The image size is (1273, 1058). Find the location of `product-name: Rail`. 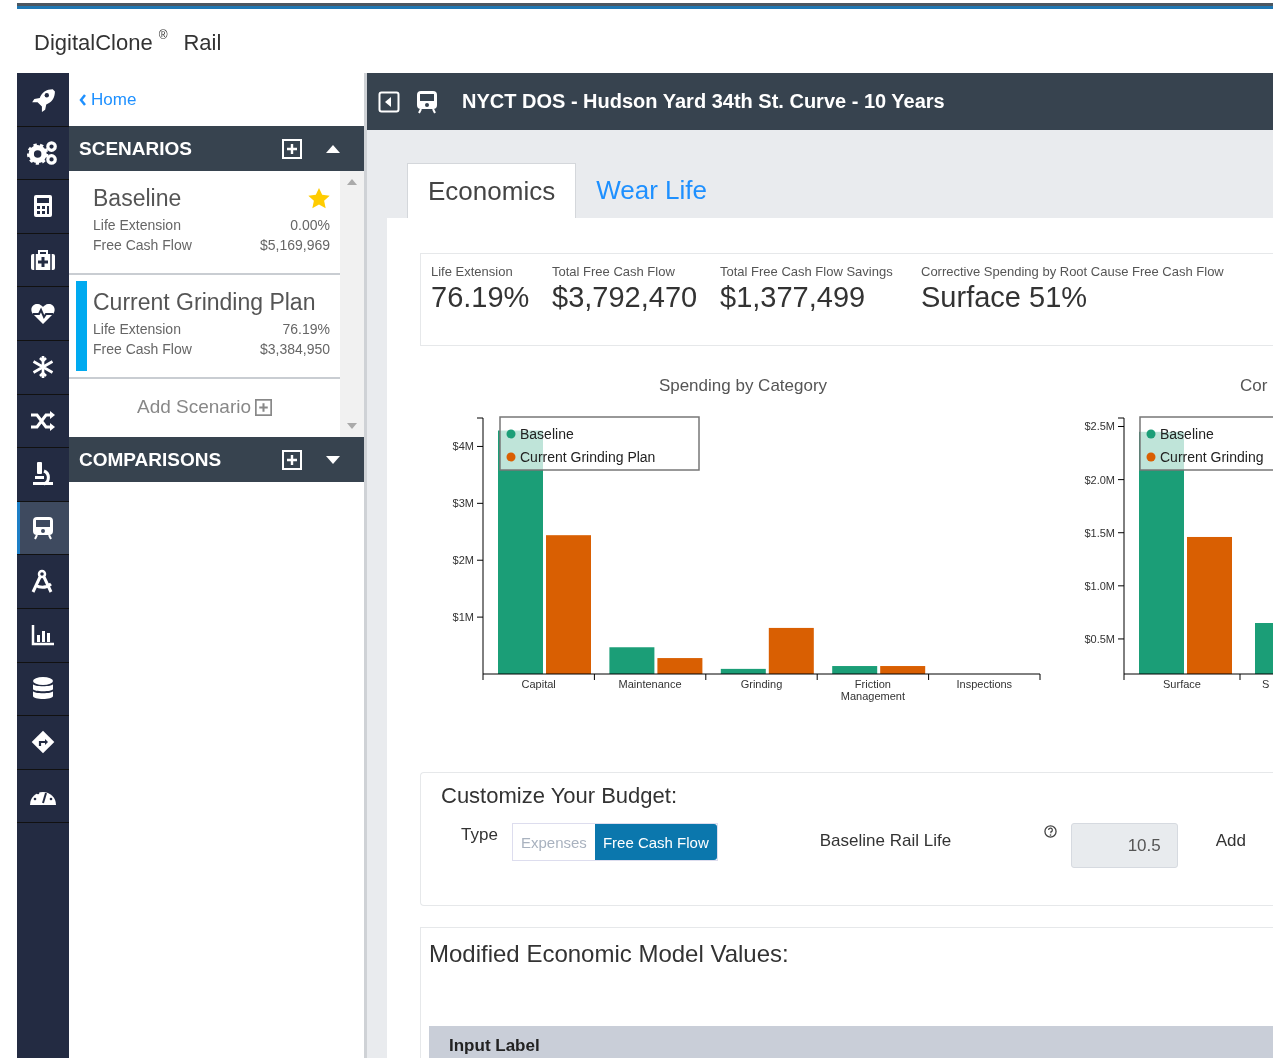

product-name: Rail is located at coordinates (202, 43).